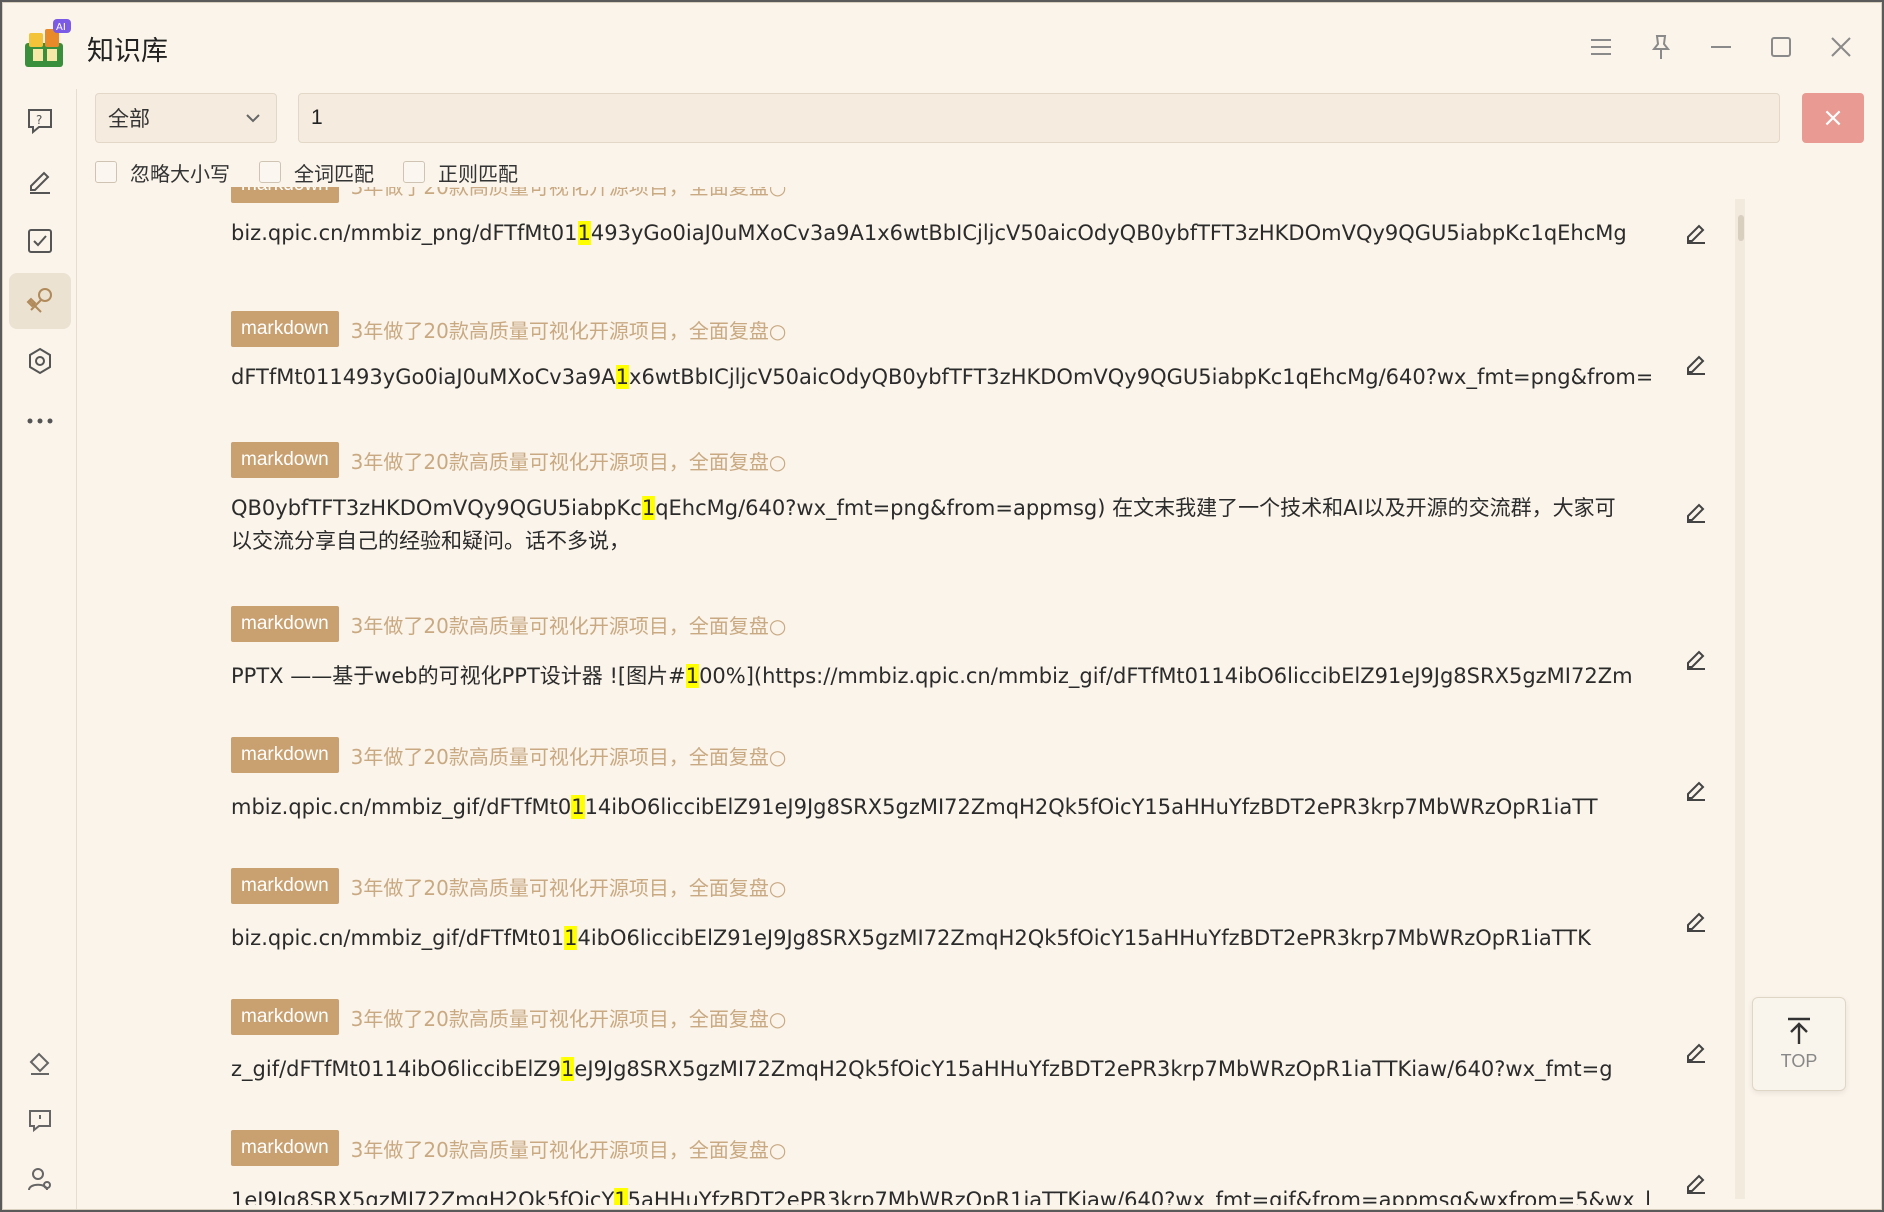 The height and width of the screenshot is (1212, 1884). Describe the element at coordinates (40, 241) in the screenshot. I see `task-check-icon` at that location.